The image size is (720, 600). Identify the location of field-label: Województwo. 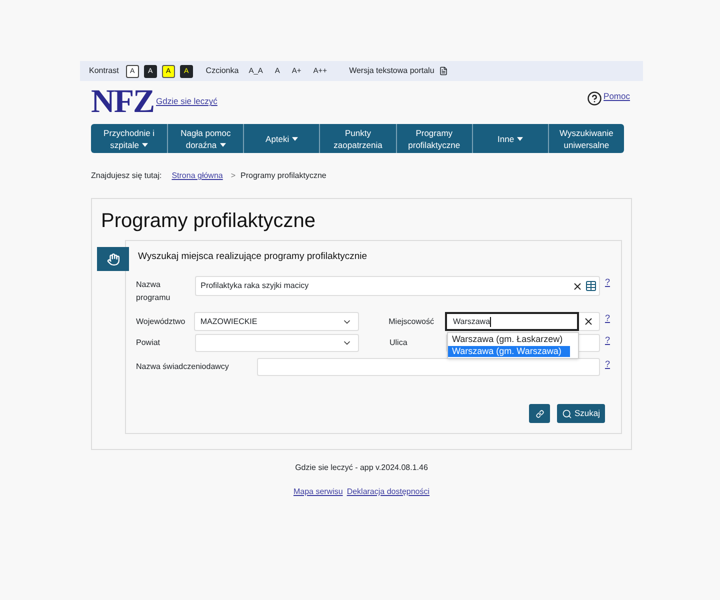
(161, 322).